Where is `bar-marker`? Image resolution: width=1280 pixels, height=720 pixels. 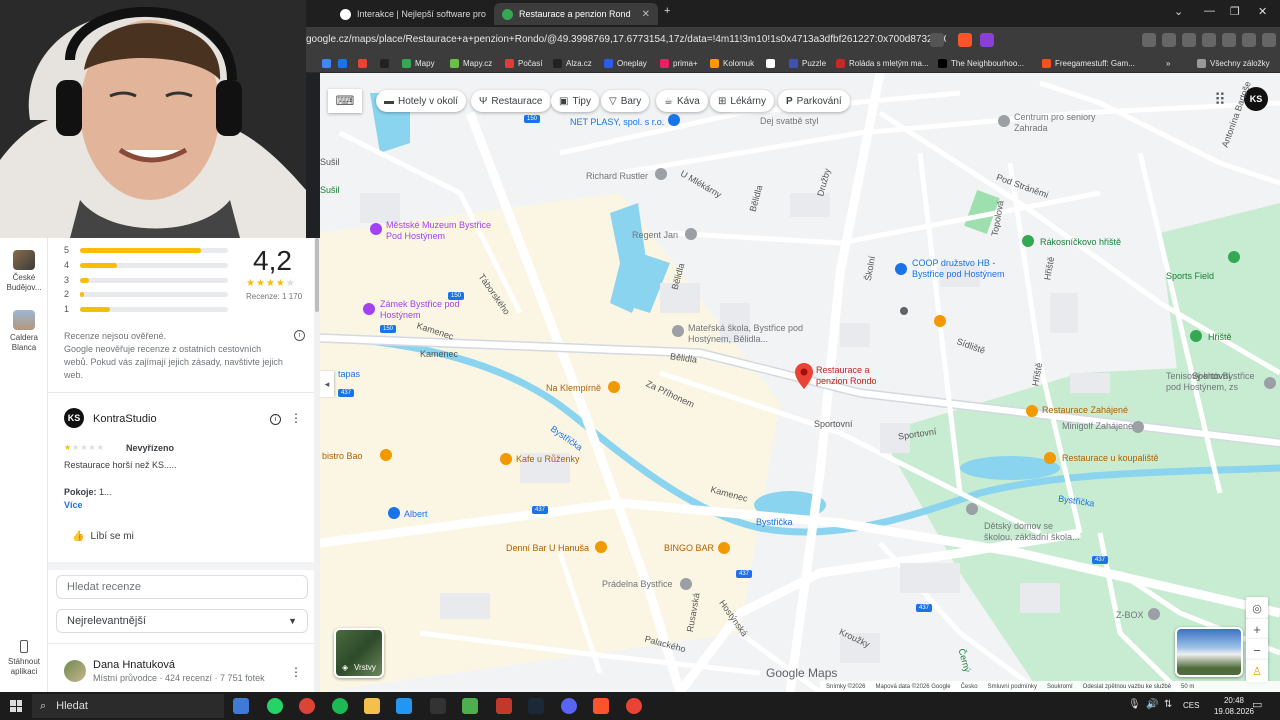
bar-marker is located at coordinates (724, 548).